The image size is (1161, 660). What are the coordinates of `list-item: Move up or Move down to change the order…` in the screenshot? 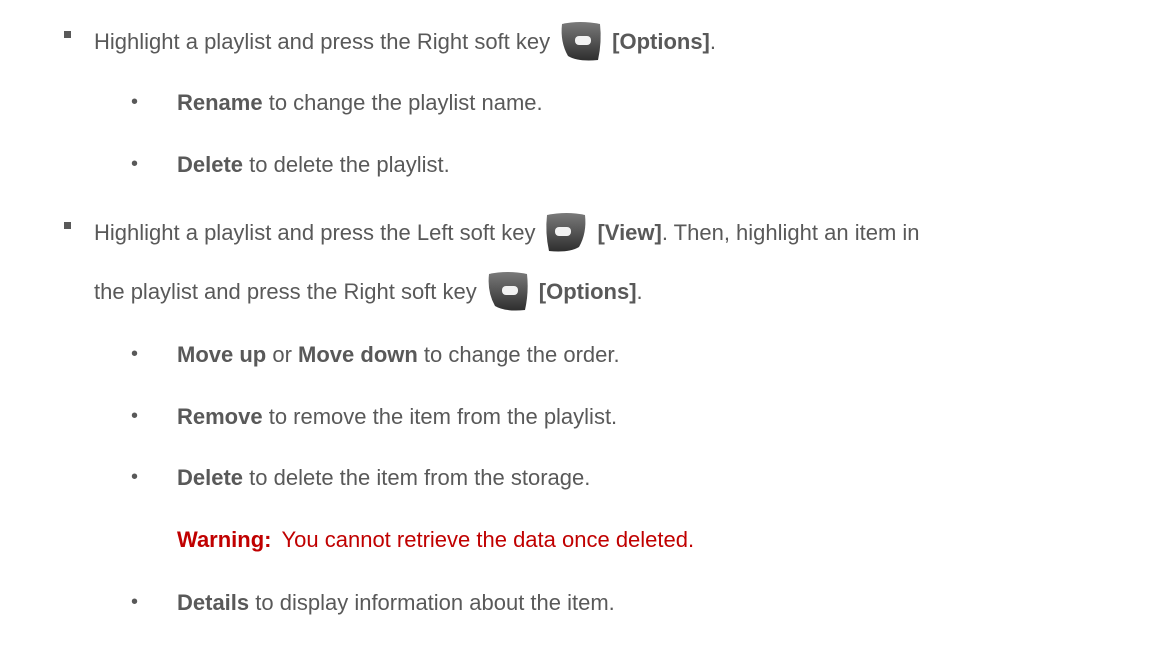 It's located at (398, 355).